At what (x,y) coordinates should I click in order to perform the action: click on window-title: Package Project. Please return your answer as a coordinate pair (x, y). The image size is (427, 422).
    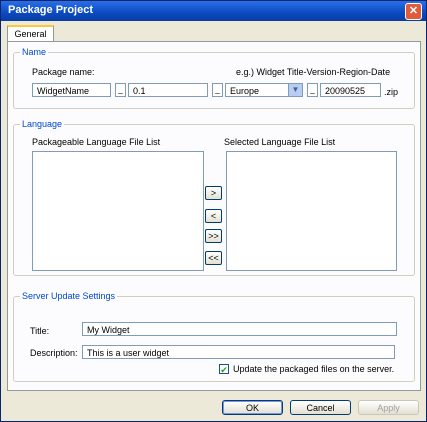
    Looking at the image, I should click on (50, 10).